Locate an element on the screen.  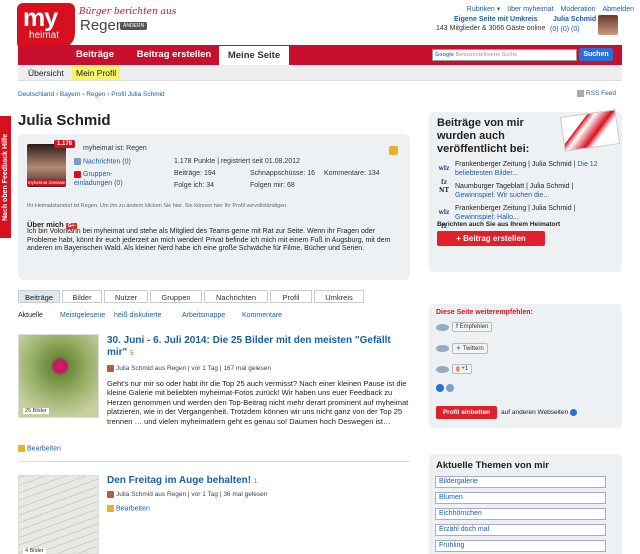
nav-tab-meine-seite: Meine Seite is located at coordinates (254, 55).